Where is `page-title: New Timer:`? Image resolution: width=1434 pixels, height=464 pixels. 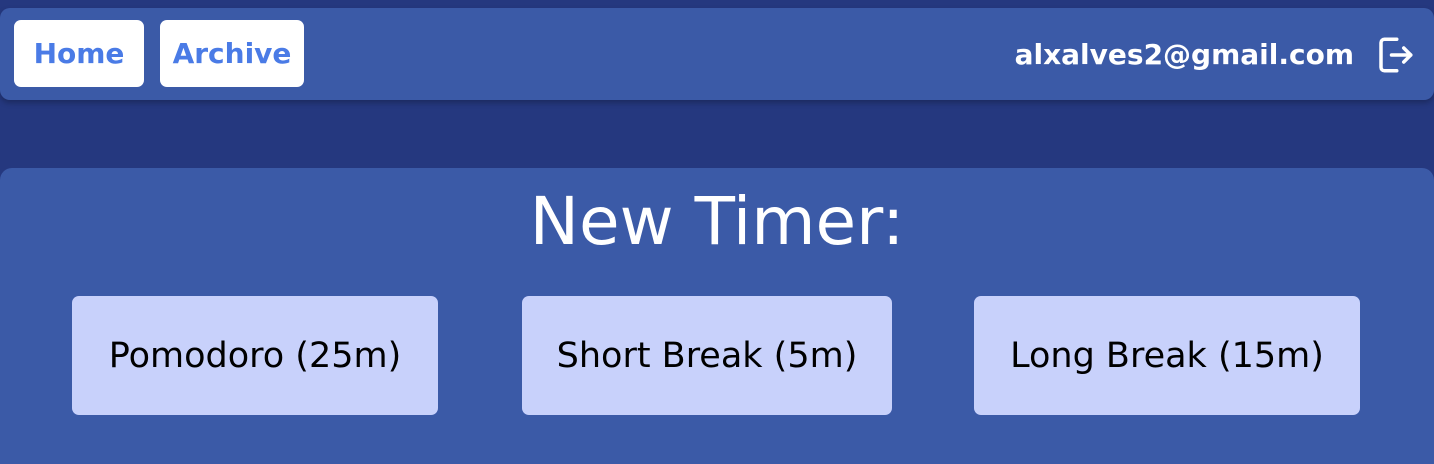 page-title: New Timer: is located at coordinates (717, 221).